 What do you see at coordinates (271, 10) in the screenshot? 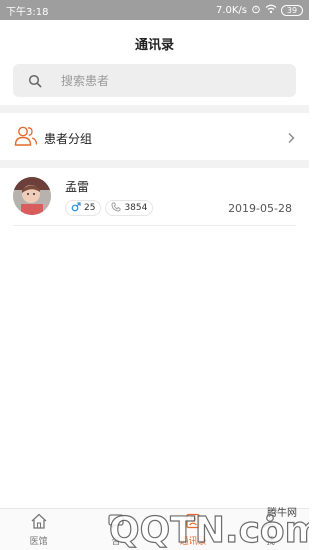
I see `wifi-icon` at bounding box center [271, 10].